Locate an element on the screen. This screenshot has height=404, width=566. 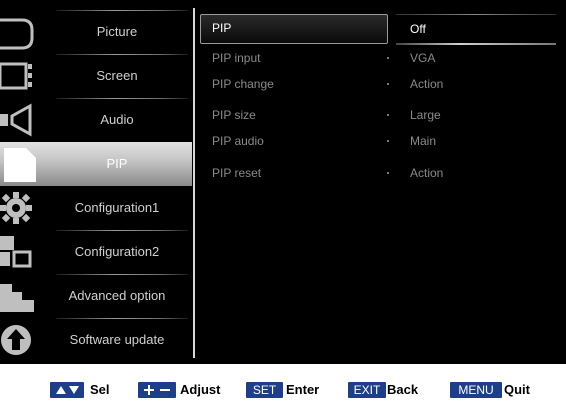
setting-label: PIP input is located at coordinates (236, 58).